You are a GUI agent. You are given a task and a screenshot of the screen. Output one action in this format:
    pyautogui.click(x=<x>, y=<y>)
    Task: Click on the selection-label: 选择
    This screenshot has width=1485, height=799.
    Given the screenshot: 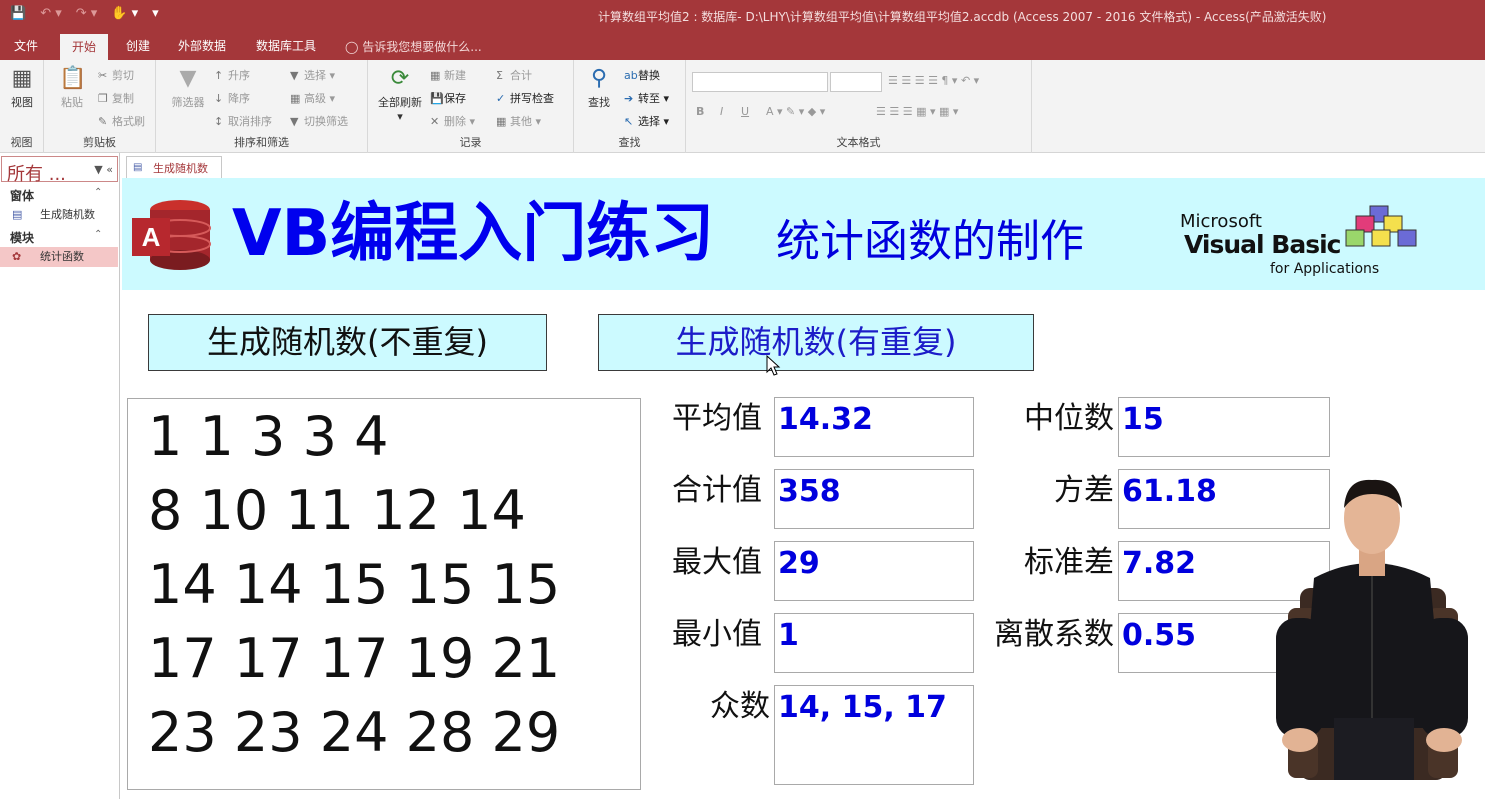 What is the action you would take?
    pyautogui.click(x=315, y=75)
    